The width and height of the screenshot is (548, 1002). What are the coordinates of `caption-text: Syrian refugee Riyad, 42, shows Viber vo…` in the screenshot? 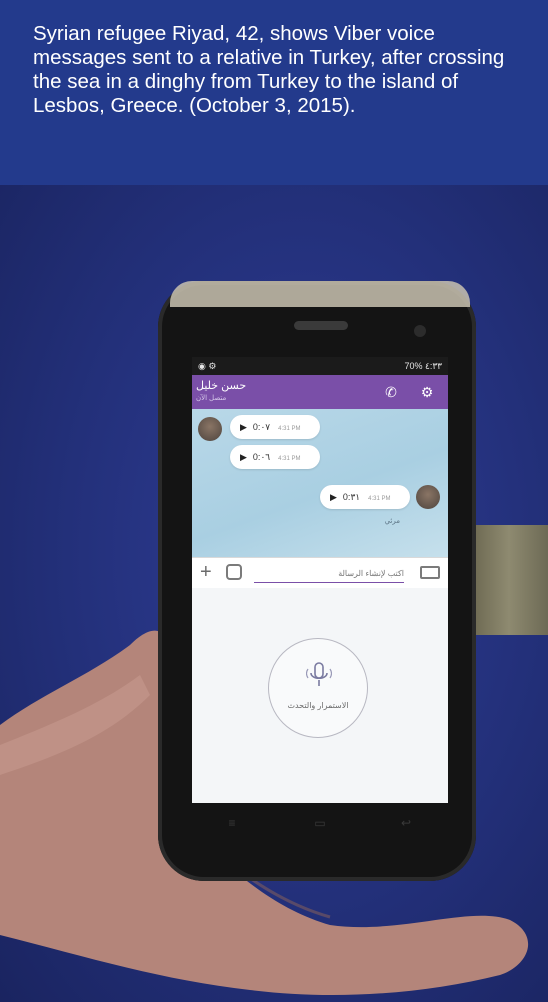 It's located at (269, 69).